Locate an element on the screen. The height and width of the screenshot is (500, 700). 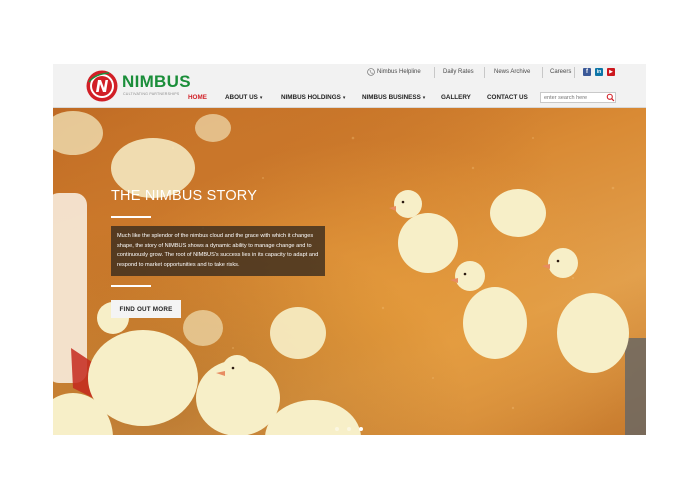
find-out-more-button: FIND OUT MORE is located at coordinates (146, 309).